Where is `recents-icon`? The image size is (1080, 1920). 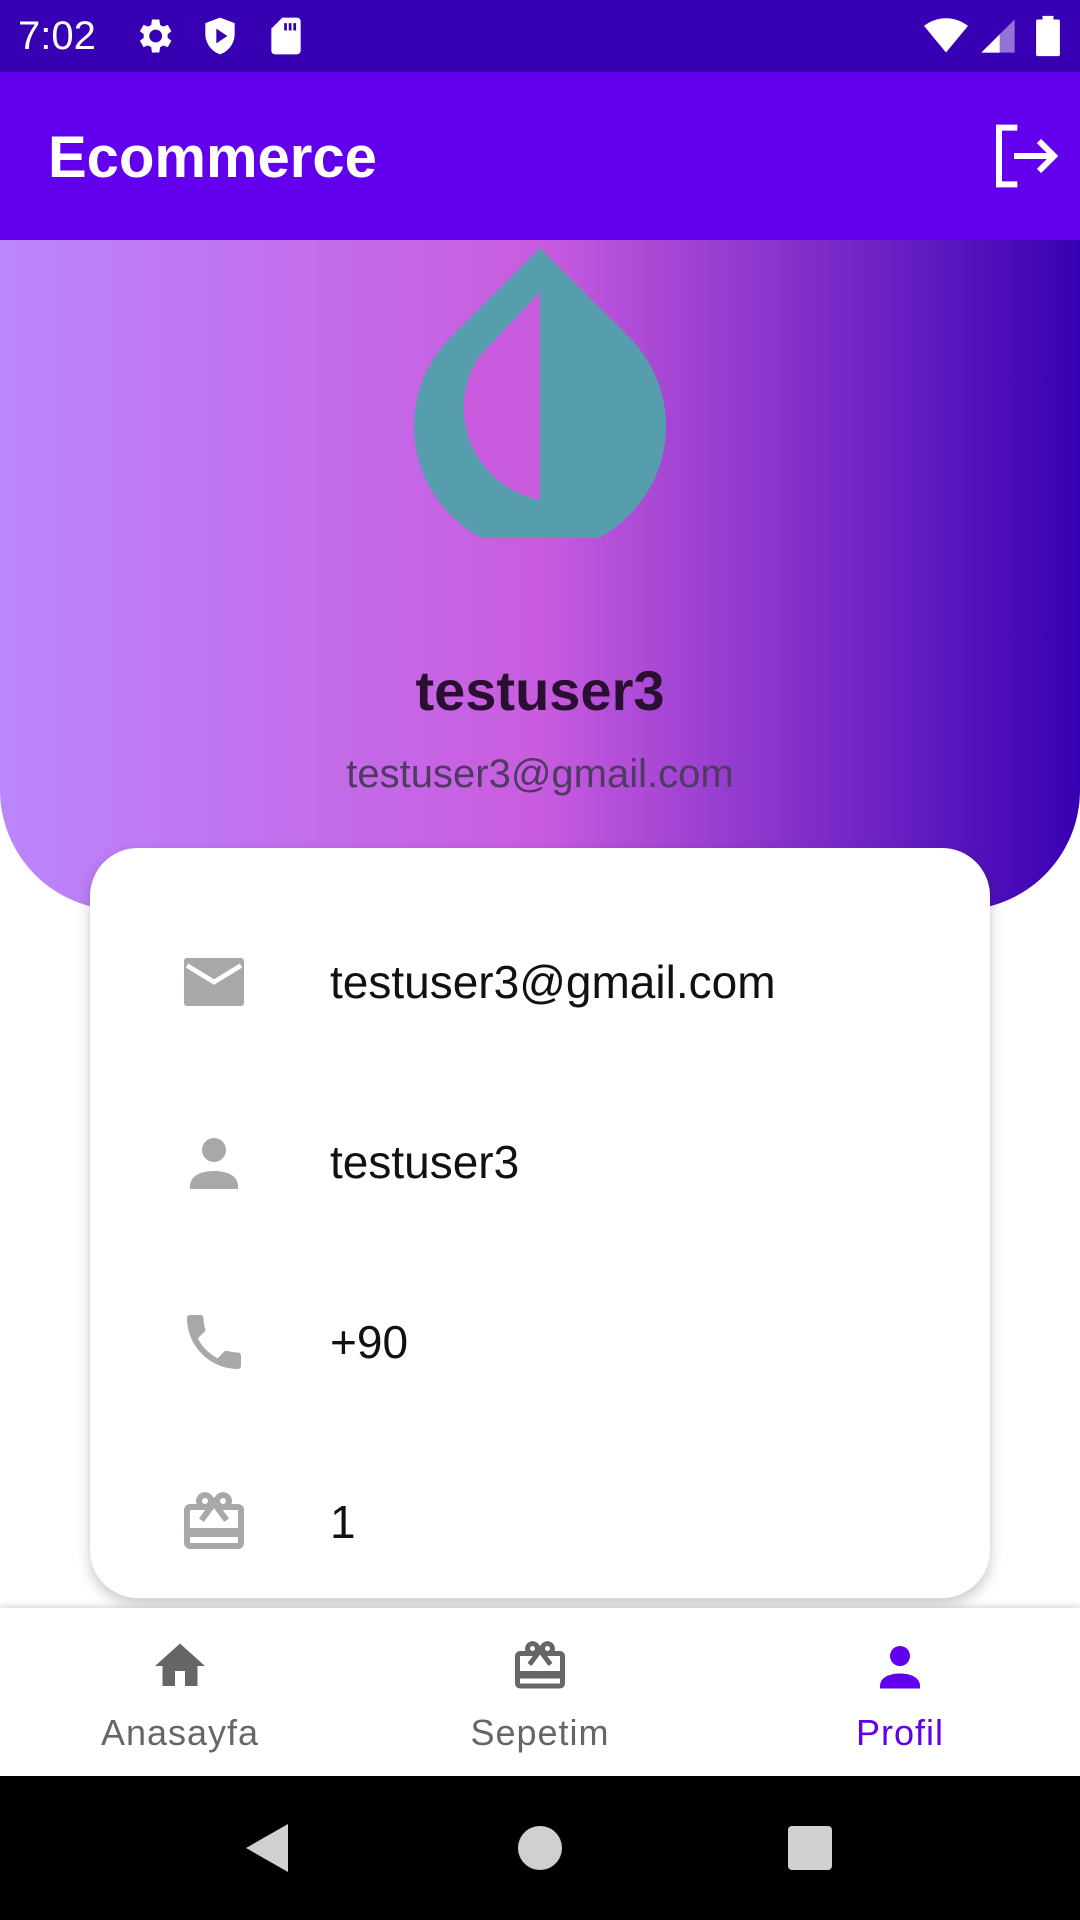
recents-icon is located at coordinates (810, 1848).